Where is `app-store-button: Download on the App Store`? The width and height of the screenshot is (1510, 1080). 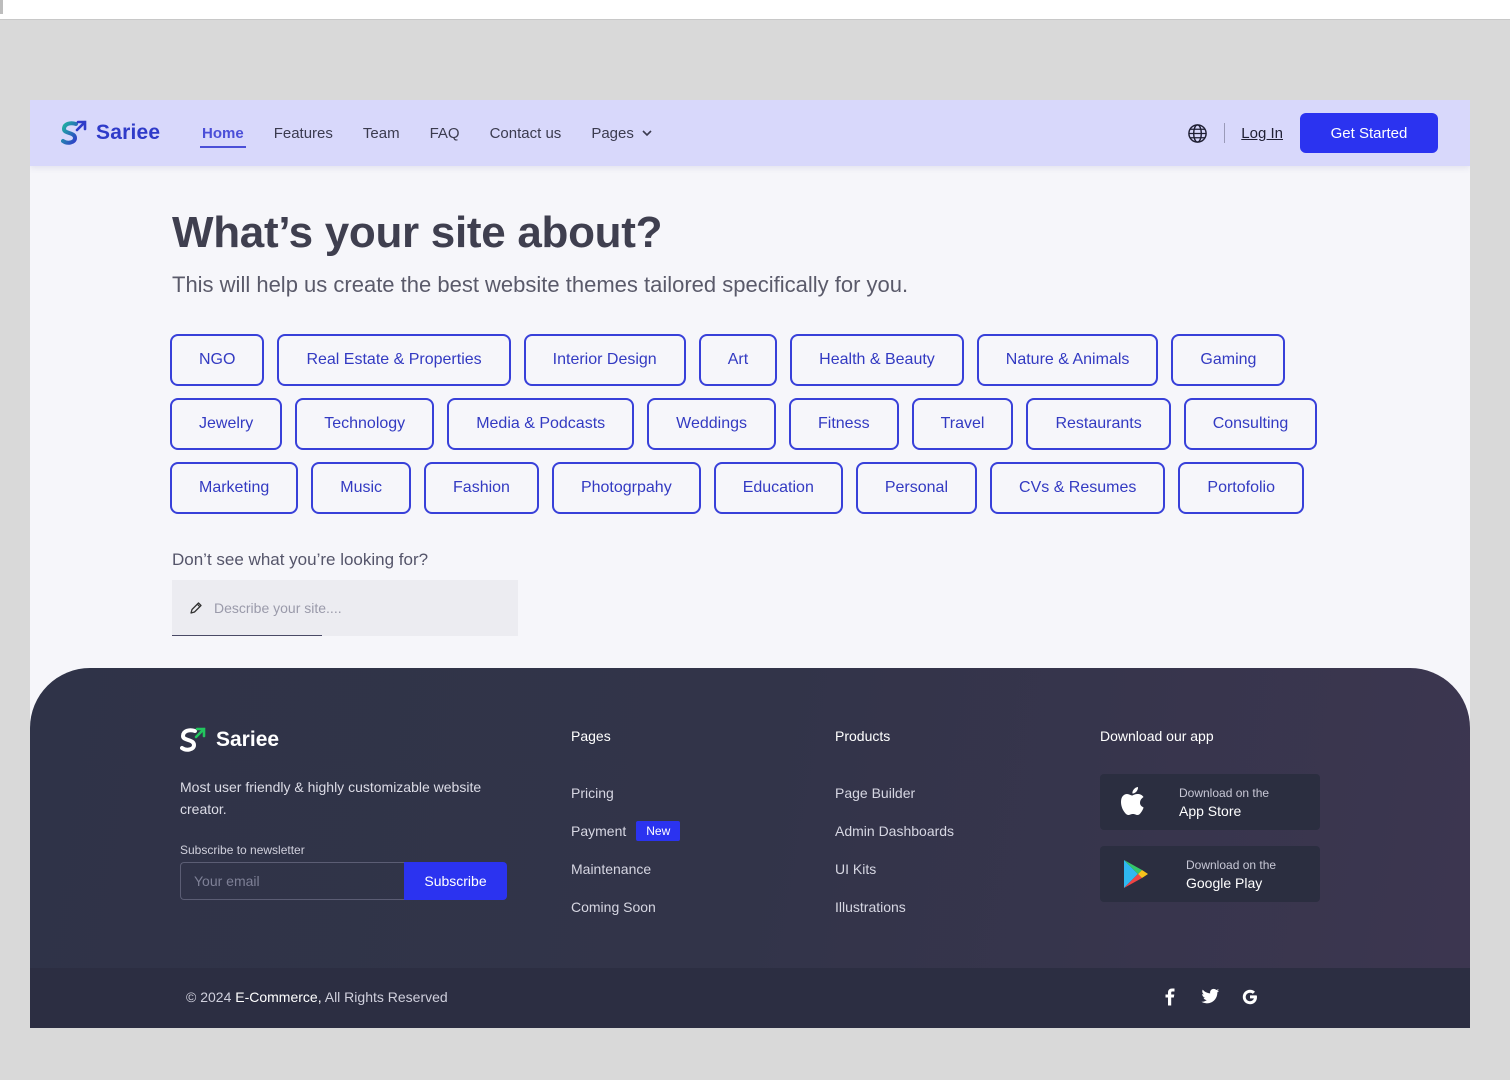
app-store-button: Download on the App Store is located at coordinates (1210, 802).